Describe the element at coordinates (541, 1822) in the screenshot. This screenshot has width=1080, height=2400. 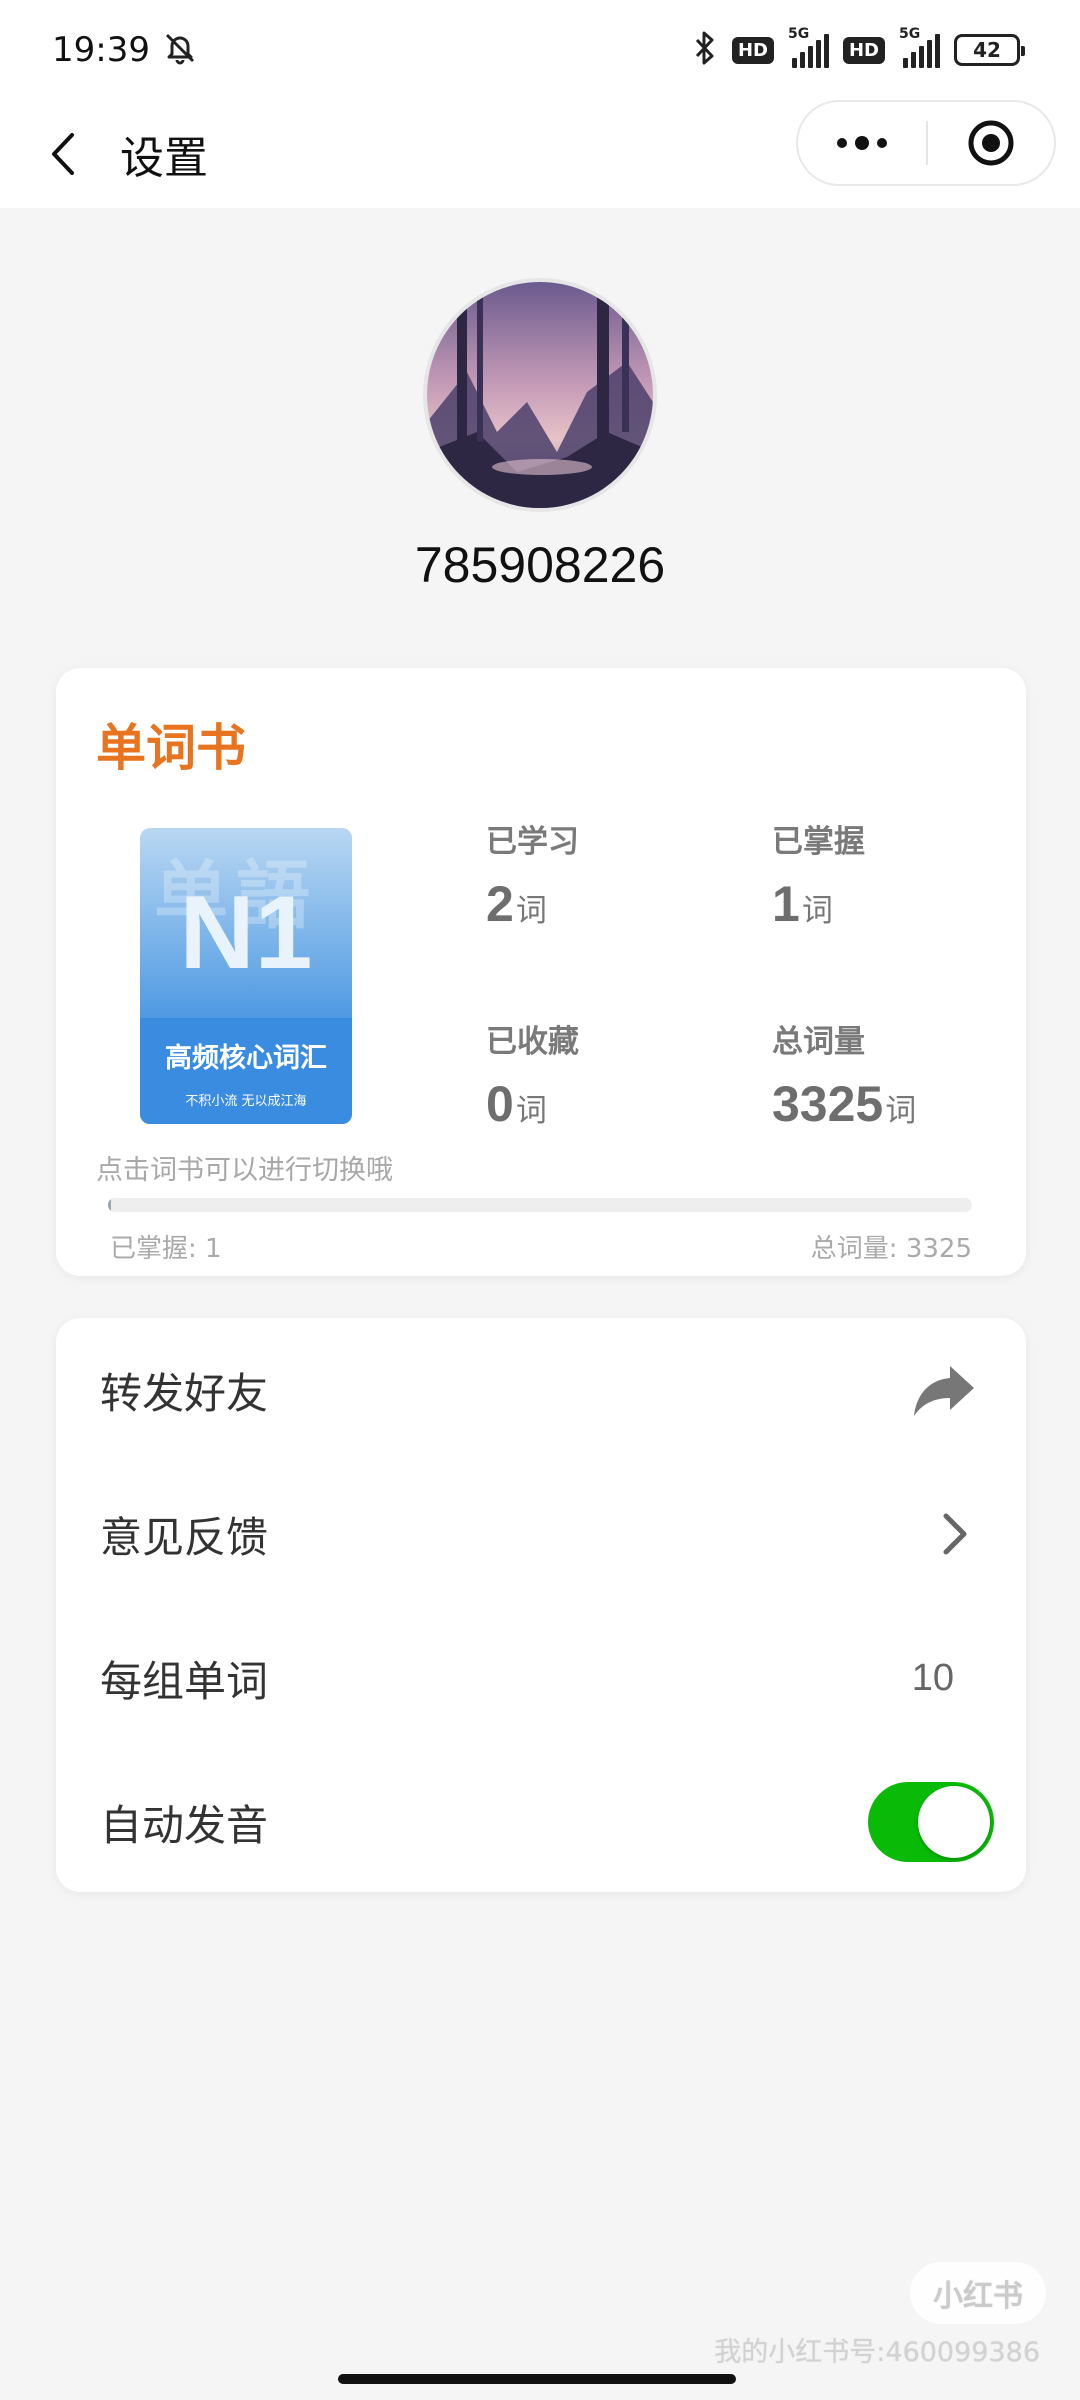
I see `auto-pronounce-row: 自动发音` at that location.